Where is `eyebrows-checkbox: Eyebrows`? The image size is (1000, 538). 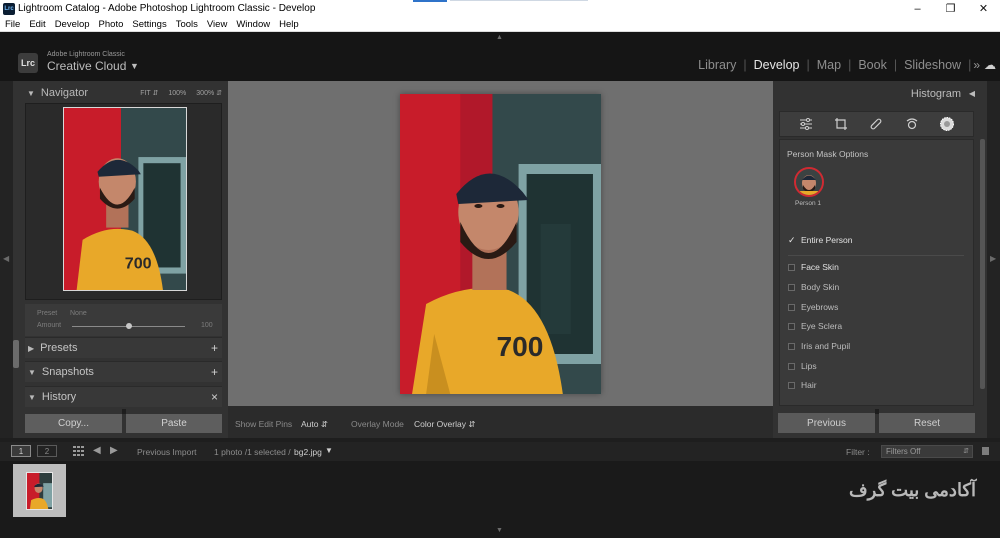 eyebrows-checkbox: Eyebrows is located at coordinates (813, 307).